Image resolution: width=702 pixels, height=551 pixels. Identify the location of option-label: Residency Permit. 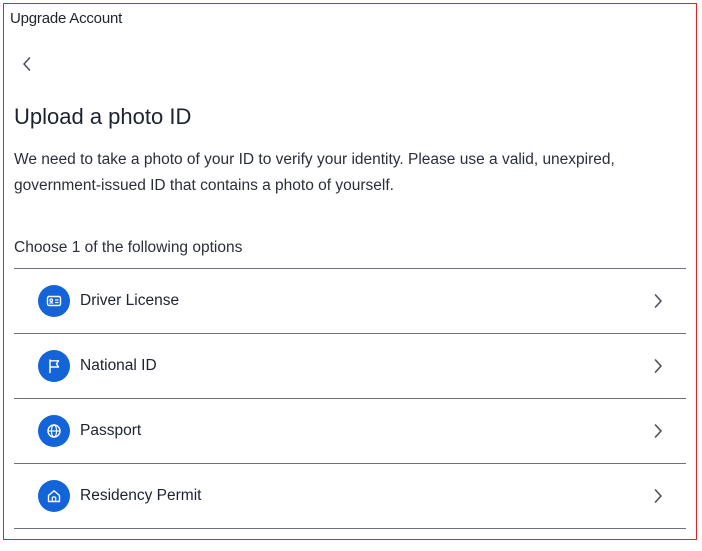
(141, 495).